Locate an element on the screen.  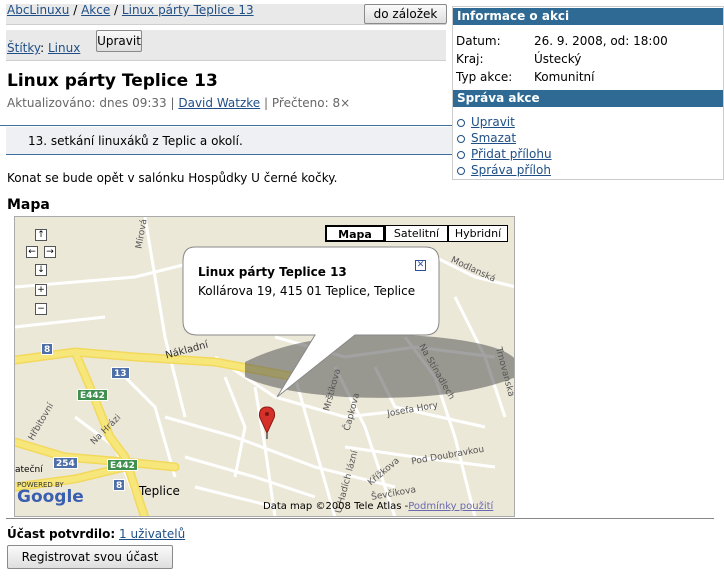
date-value: 26. 9. 2008, od: 18:00 is located at coordinates (601, 41).